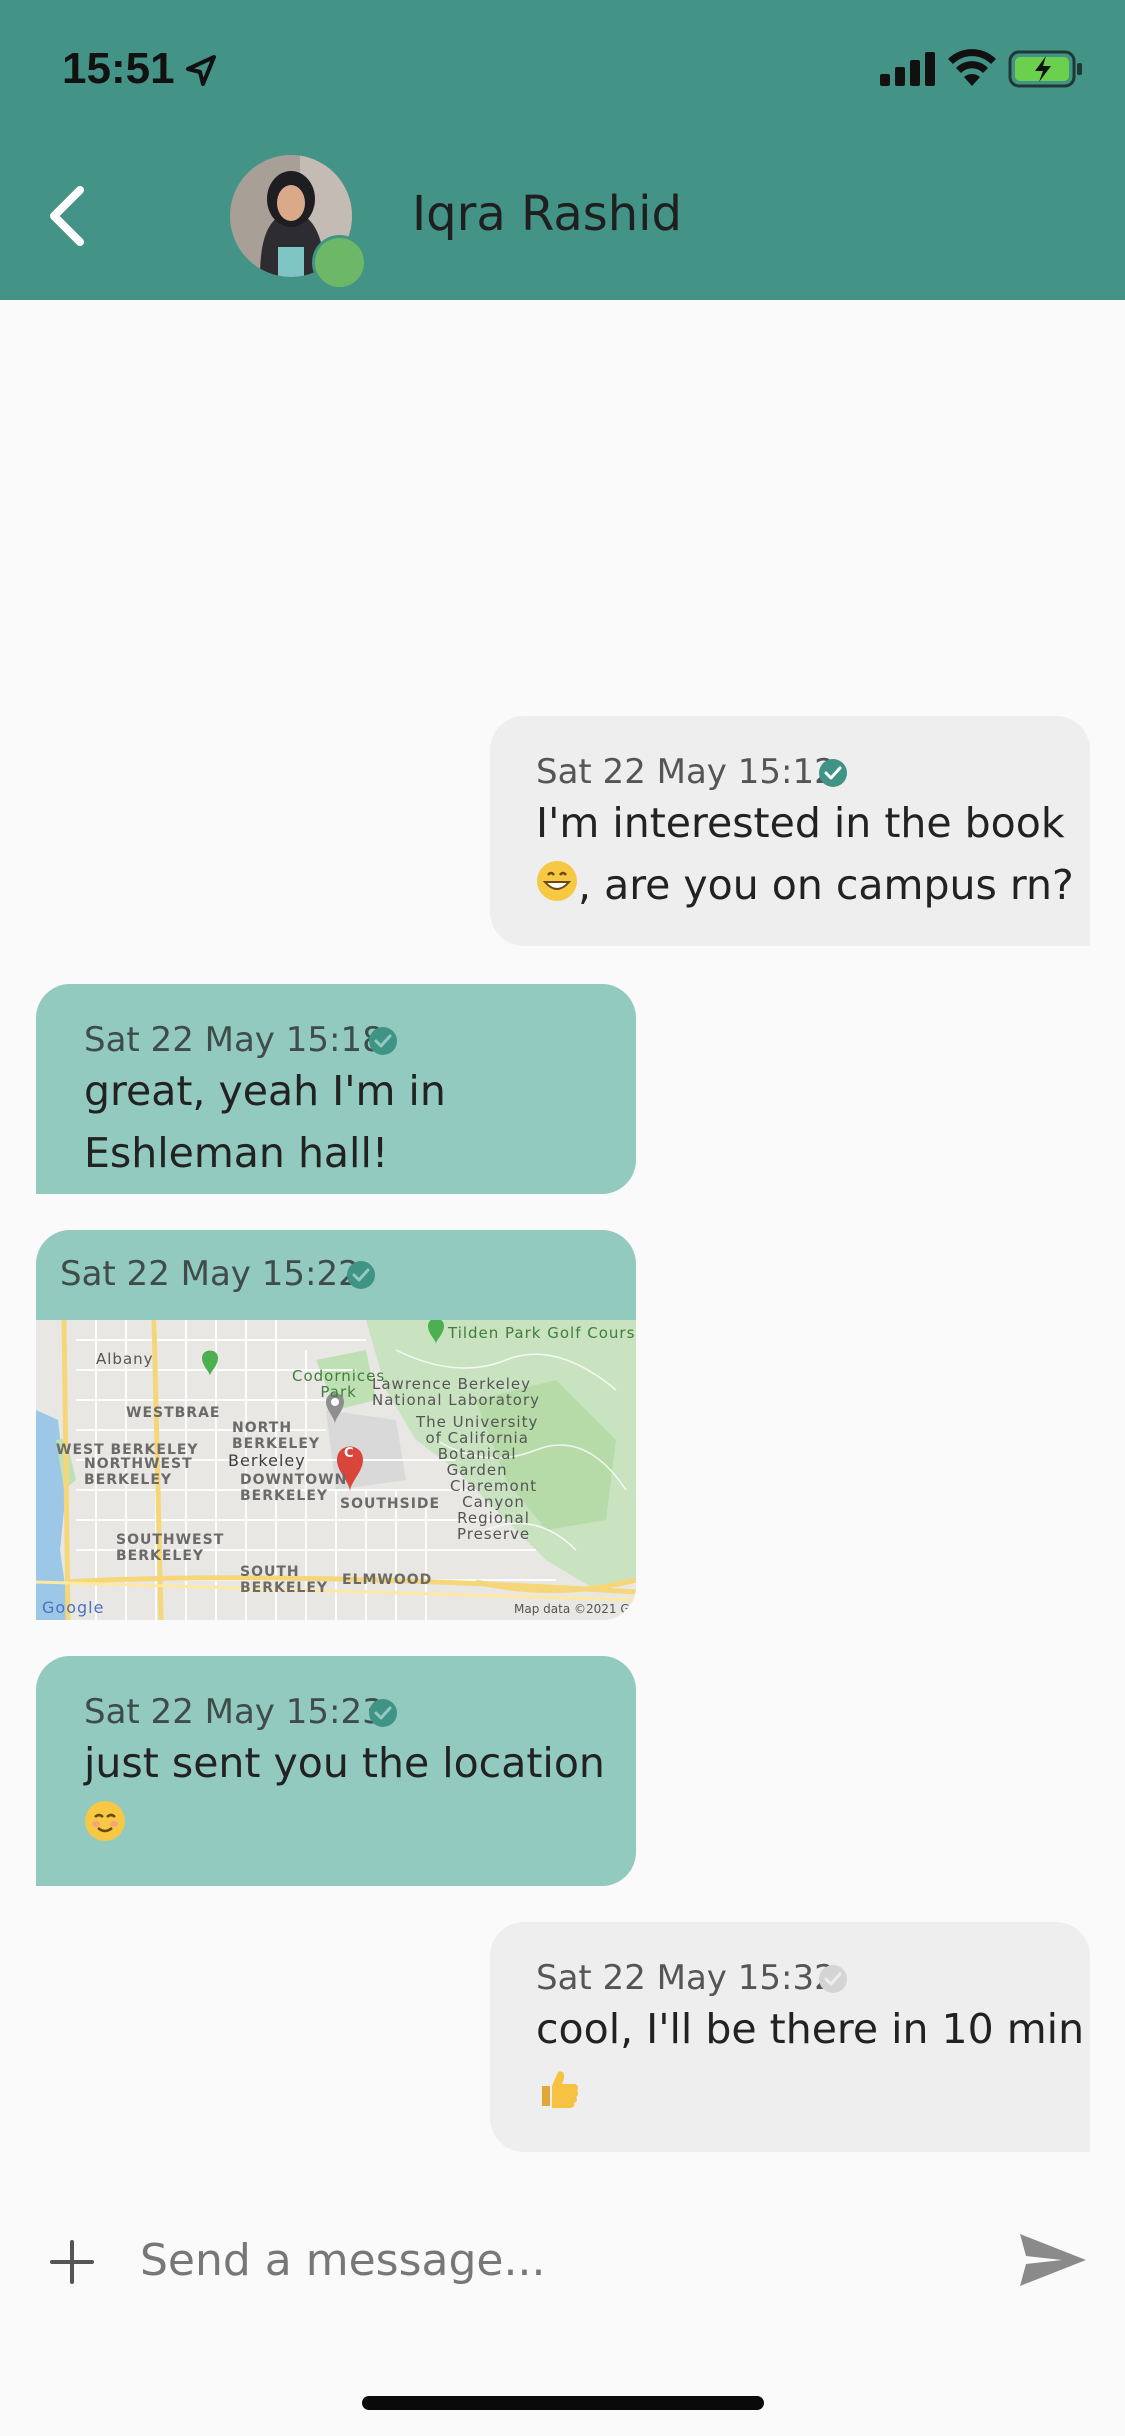 This screenshot has height=2436, width=1125. Describe the element at coordinates (170, 1548) in the screenshot. I see `map-label-southwest-berkeley: SOUTHWEST BERKELEY` at that location.